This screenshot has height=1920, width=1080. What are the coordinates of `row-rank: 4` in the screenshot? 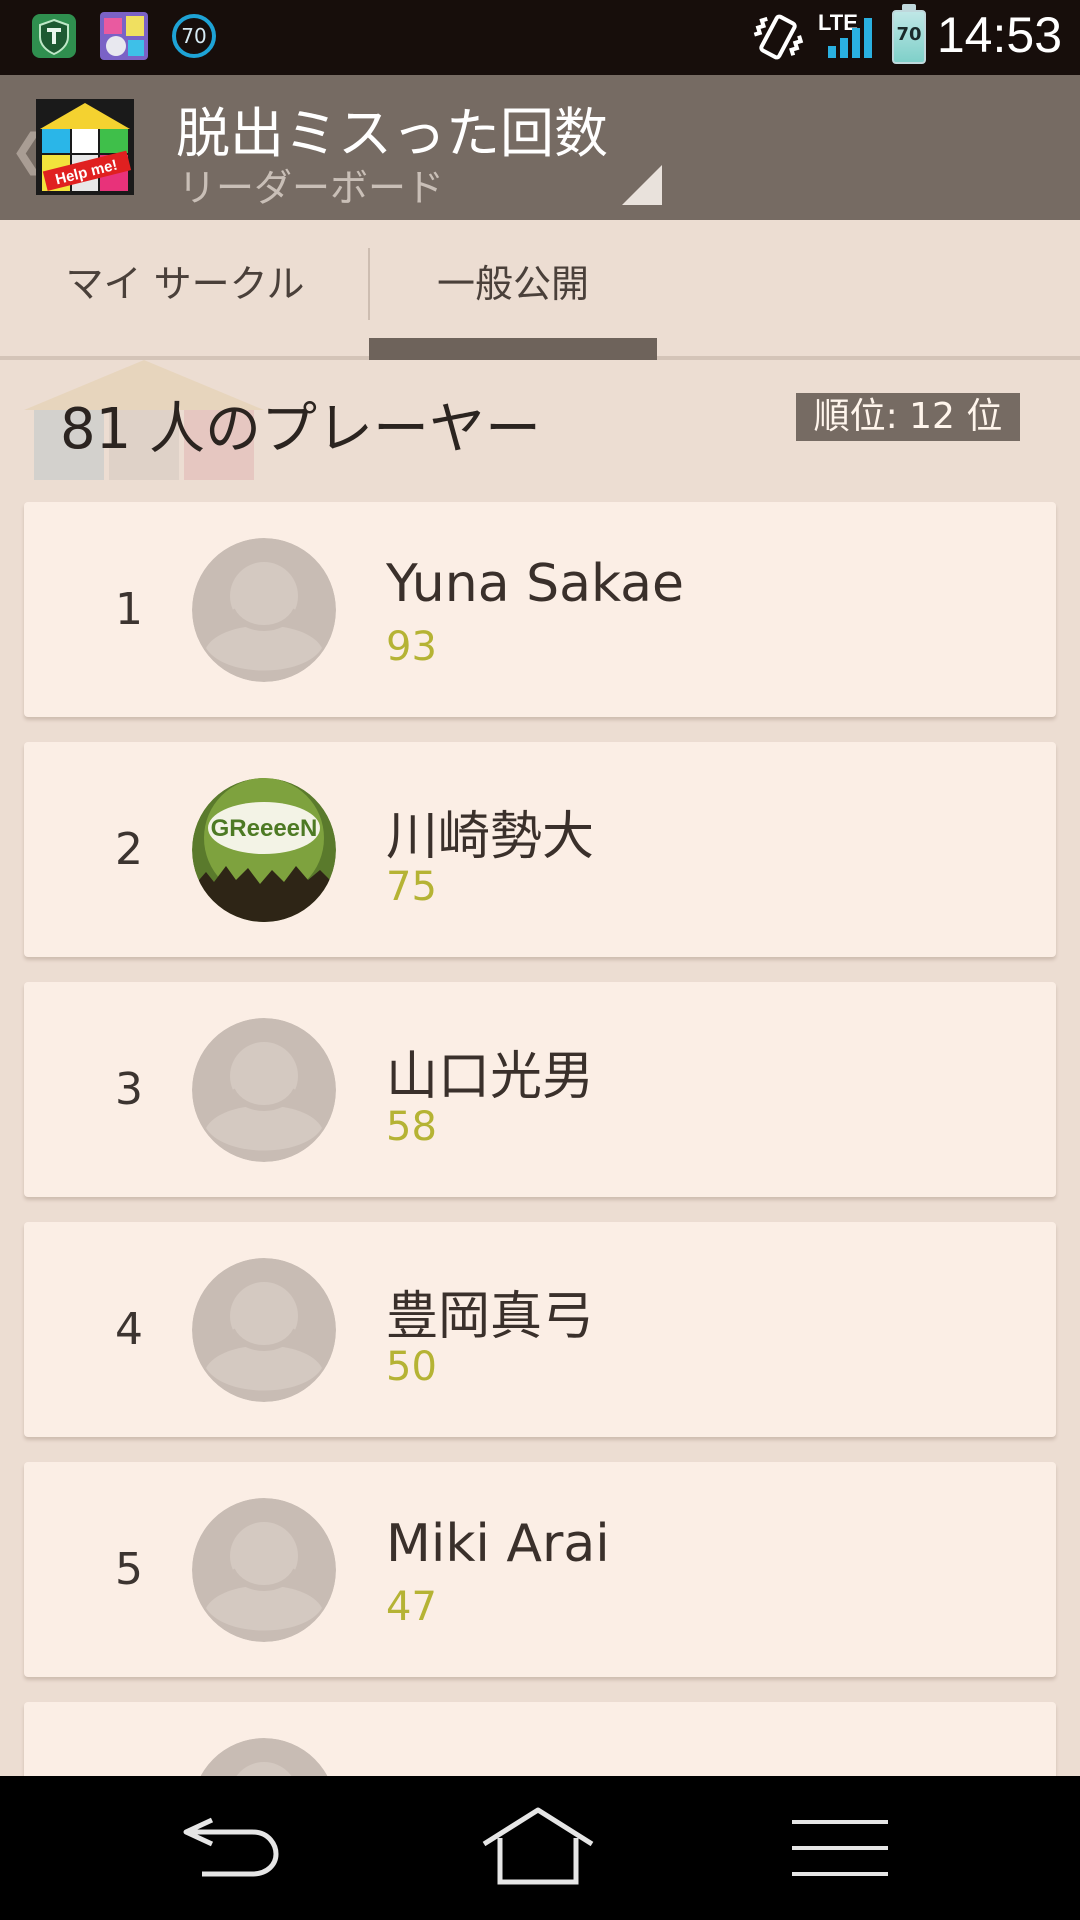 It's located at (129, 1329).